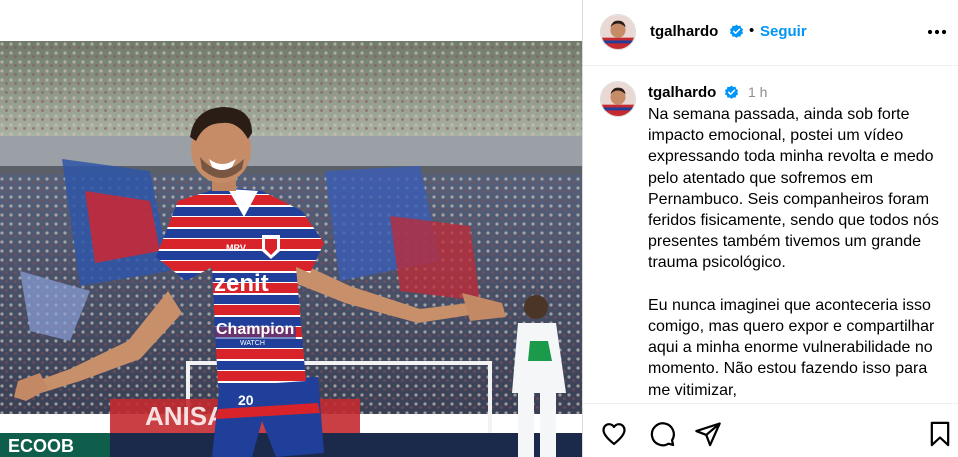  I want to click on save-button, so click(940, 434).